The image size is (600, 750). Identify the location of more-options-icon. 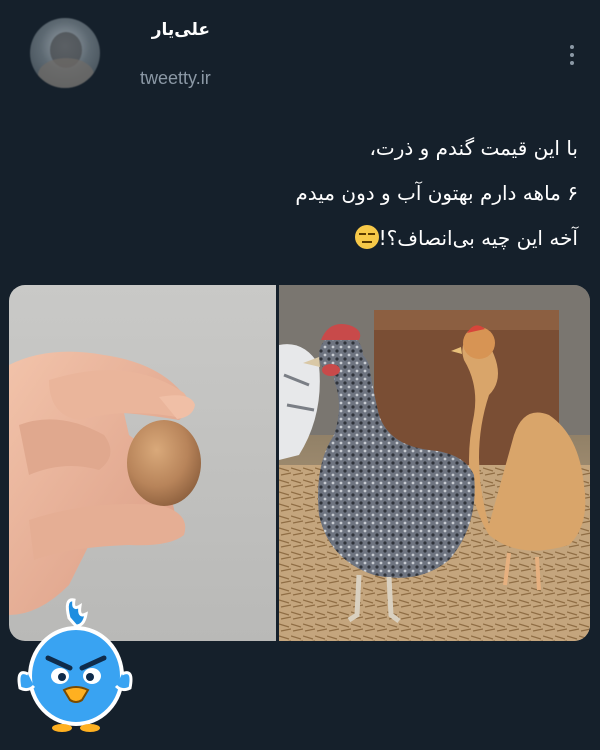
(572, 55).